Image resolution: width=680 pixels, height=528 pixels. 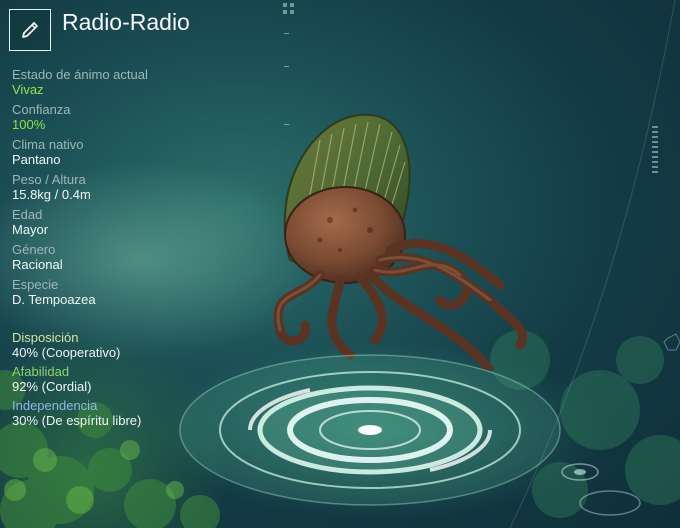 I want to click on stat-mood: Estado de ánimo actual Vivaz, so click(x=112, y=82).